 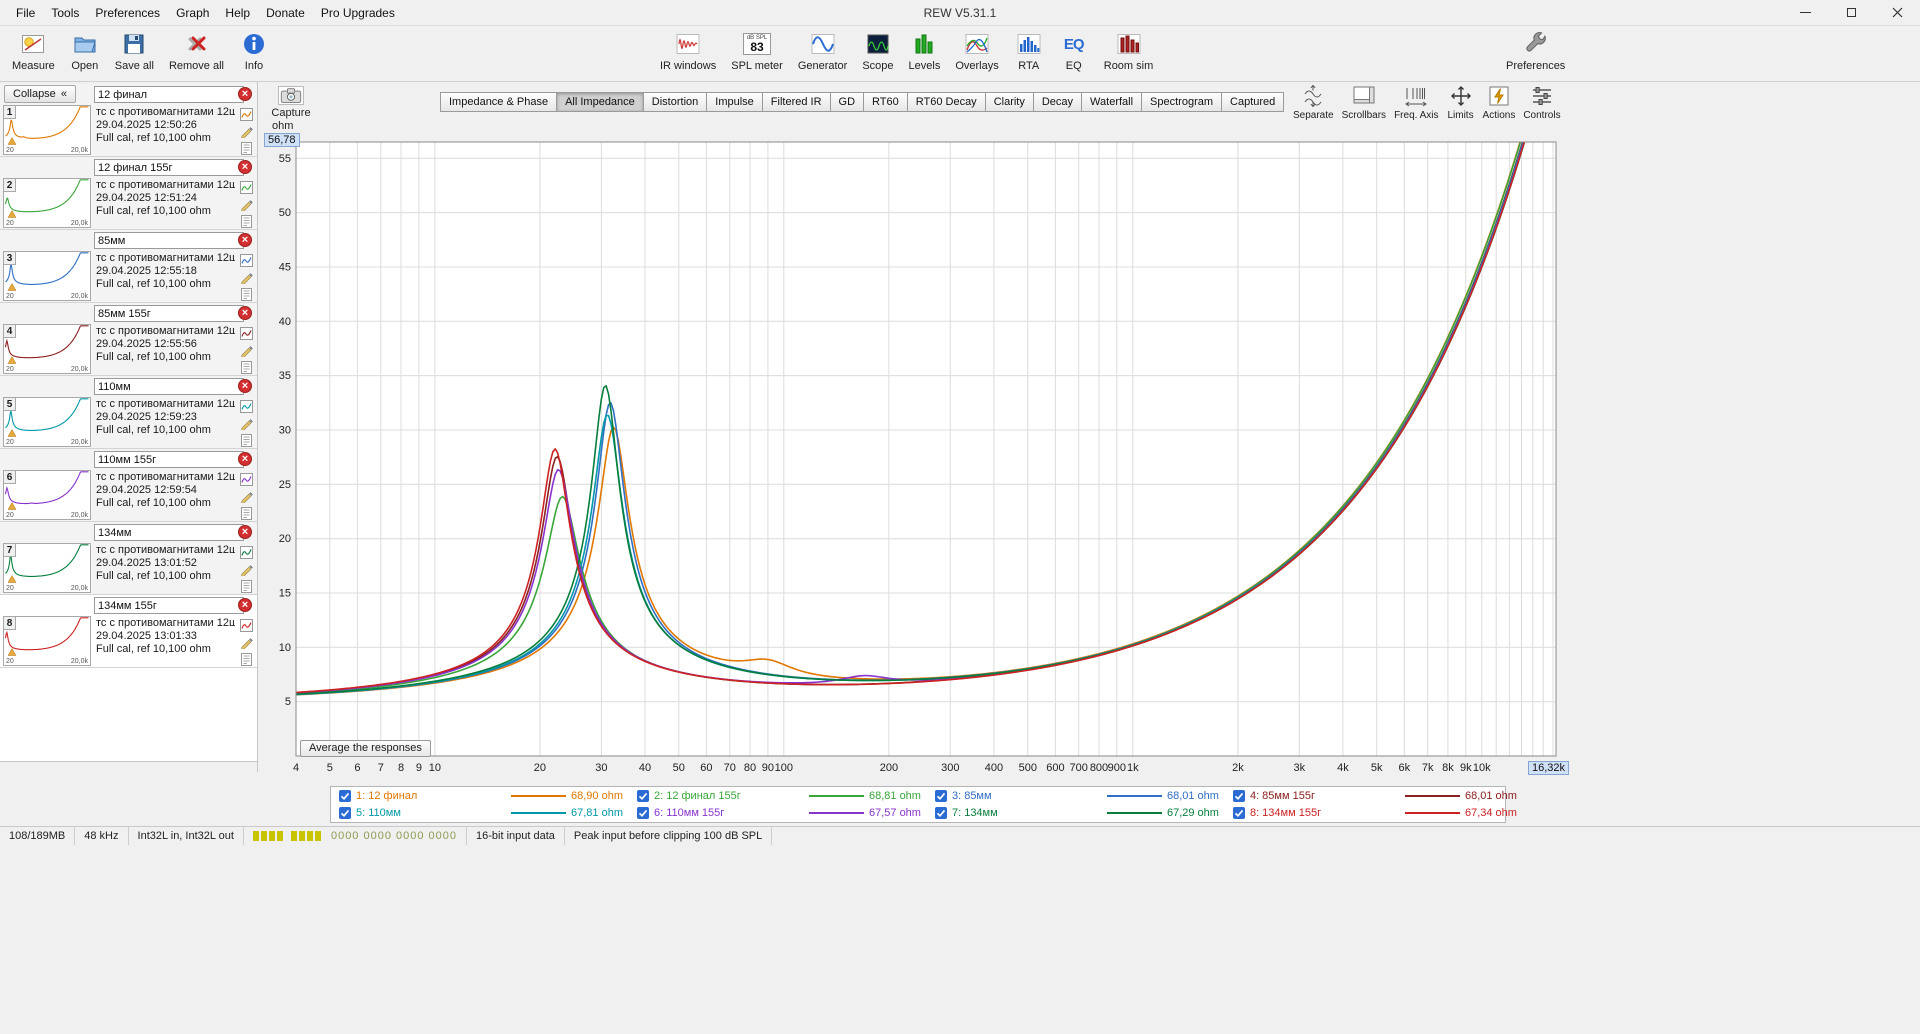 What do you see at coordinates (675, 102) in the screenshot?
I see `tab-distortion: Distortion` at bounding box center [675, 102].